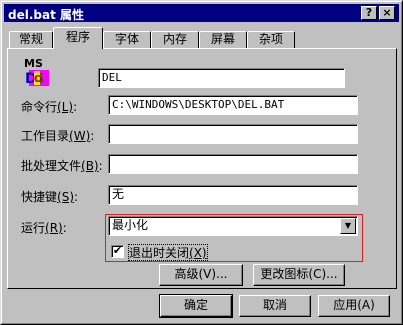  Describe the element at coordinates (168, 252) in the screenshot. I see `close-on-exit-label: 退出时关闭(X)` at that location.